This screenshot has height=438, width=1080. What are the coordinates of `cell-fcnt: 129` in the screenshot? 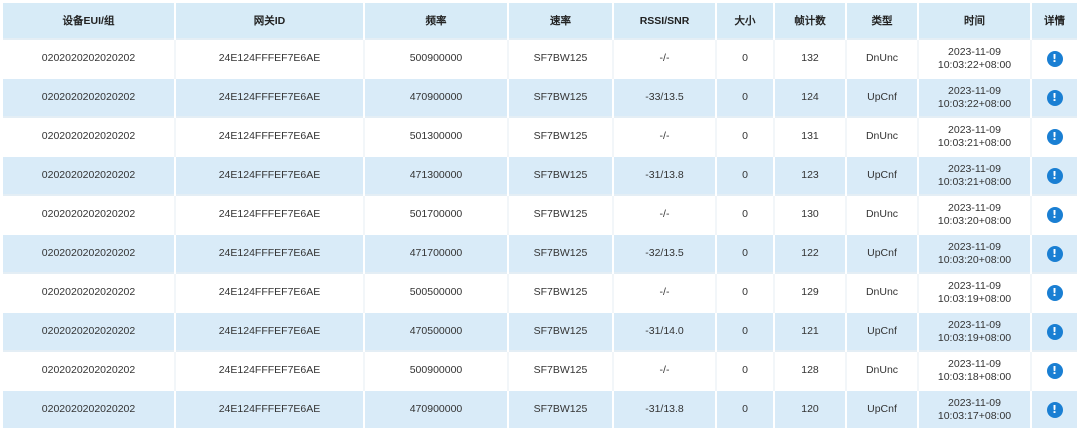 It's located at (810, 292).